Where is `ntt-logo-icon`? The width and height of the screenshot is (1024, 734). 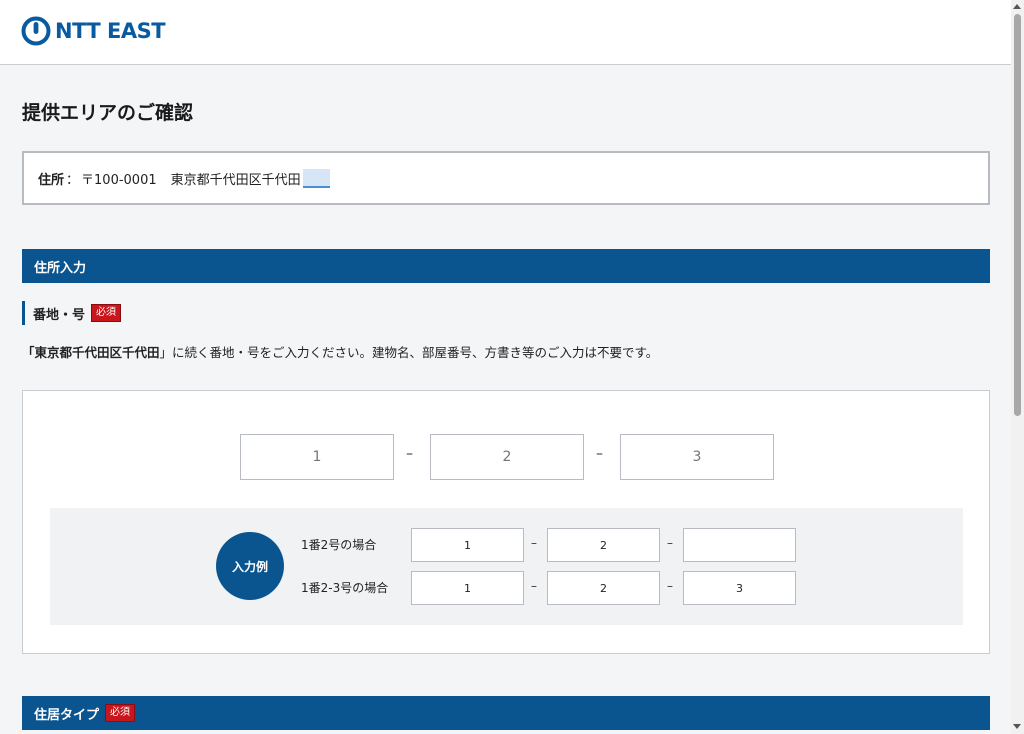
ntt-logo-icon is located at coordinates (36, 31).